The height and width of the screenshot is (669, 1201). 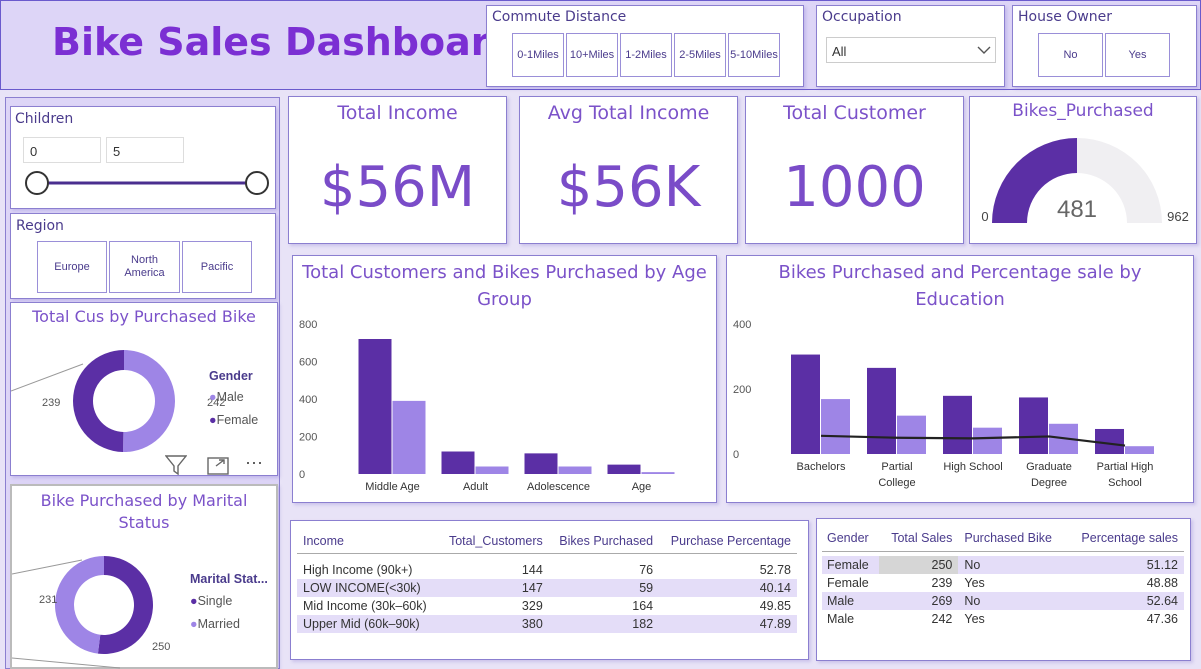 What do you see at coordinates (145, 150) in the screenshot?
I see `children-max-input: 5` at bounding box center [145, 150].